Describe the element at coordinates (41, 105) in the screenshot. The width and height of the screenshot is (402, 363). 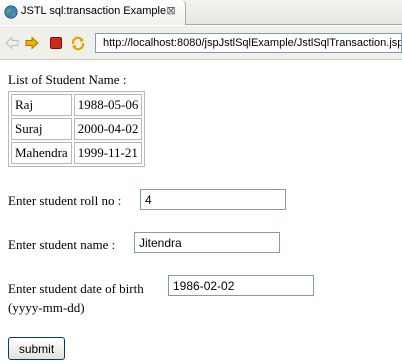
I see `student-name-cell: Raj` at that location.